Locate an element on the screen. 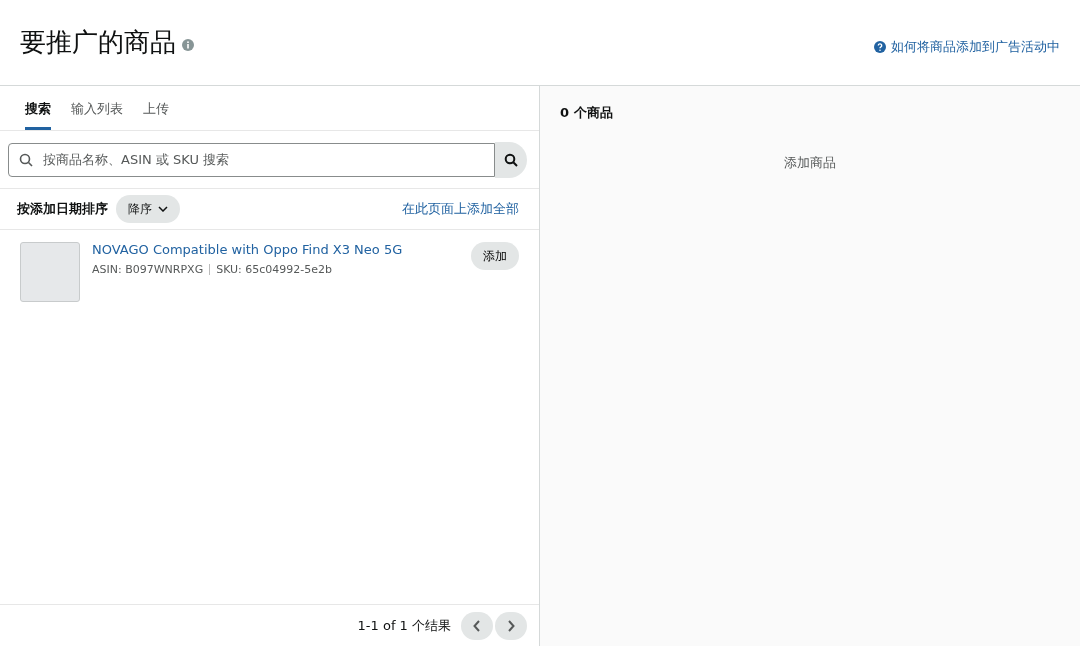 This screenshot has height=646, width=1080. sort-order-dropdown: 降序 is located at coordinates (148, 209).